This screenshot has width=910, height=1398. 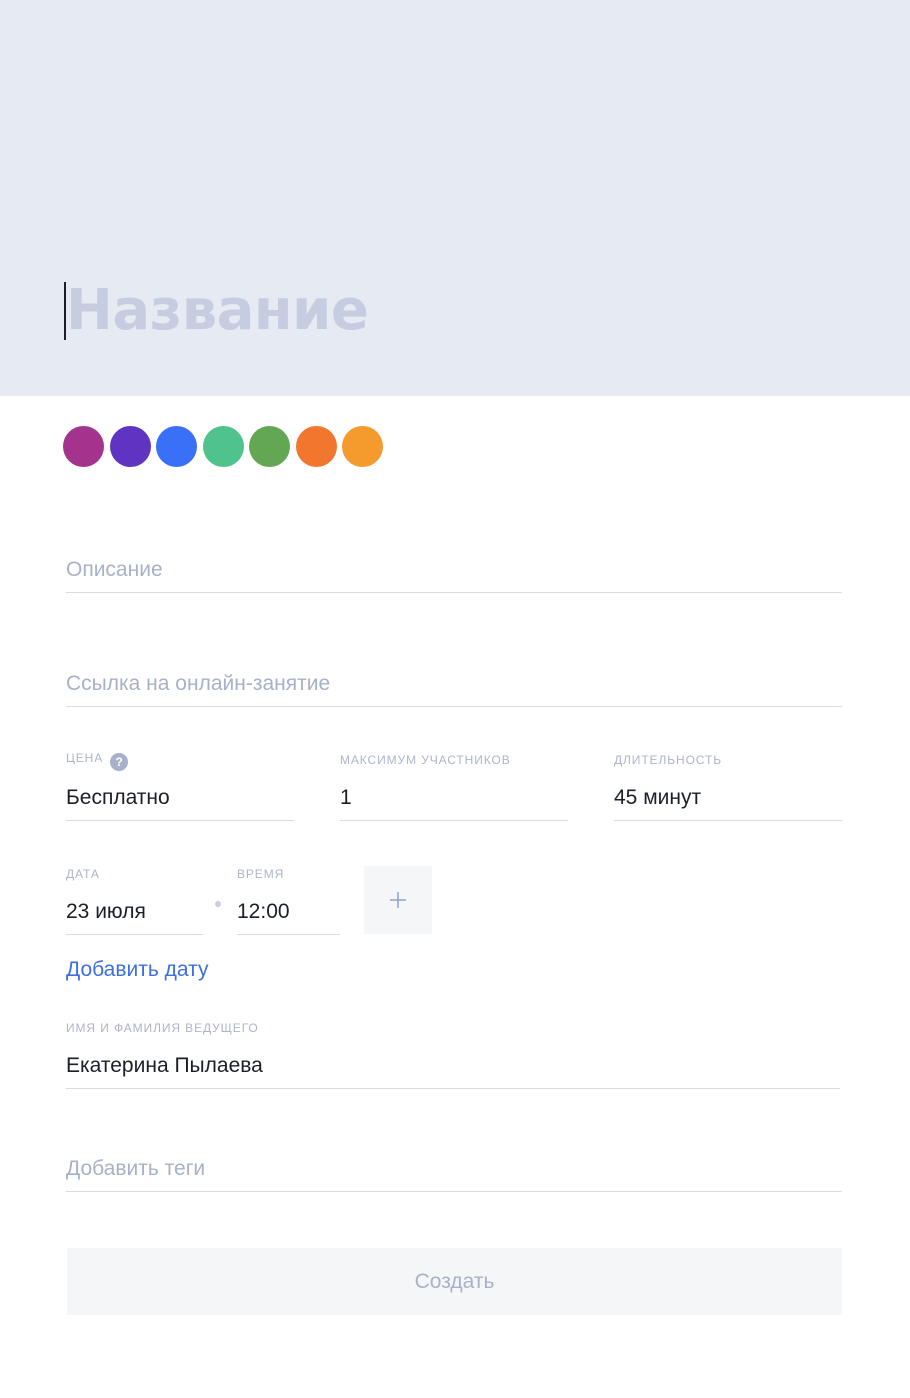 I want to click on price-value: Бесплатно, so click(x=118, y=797).